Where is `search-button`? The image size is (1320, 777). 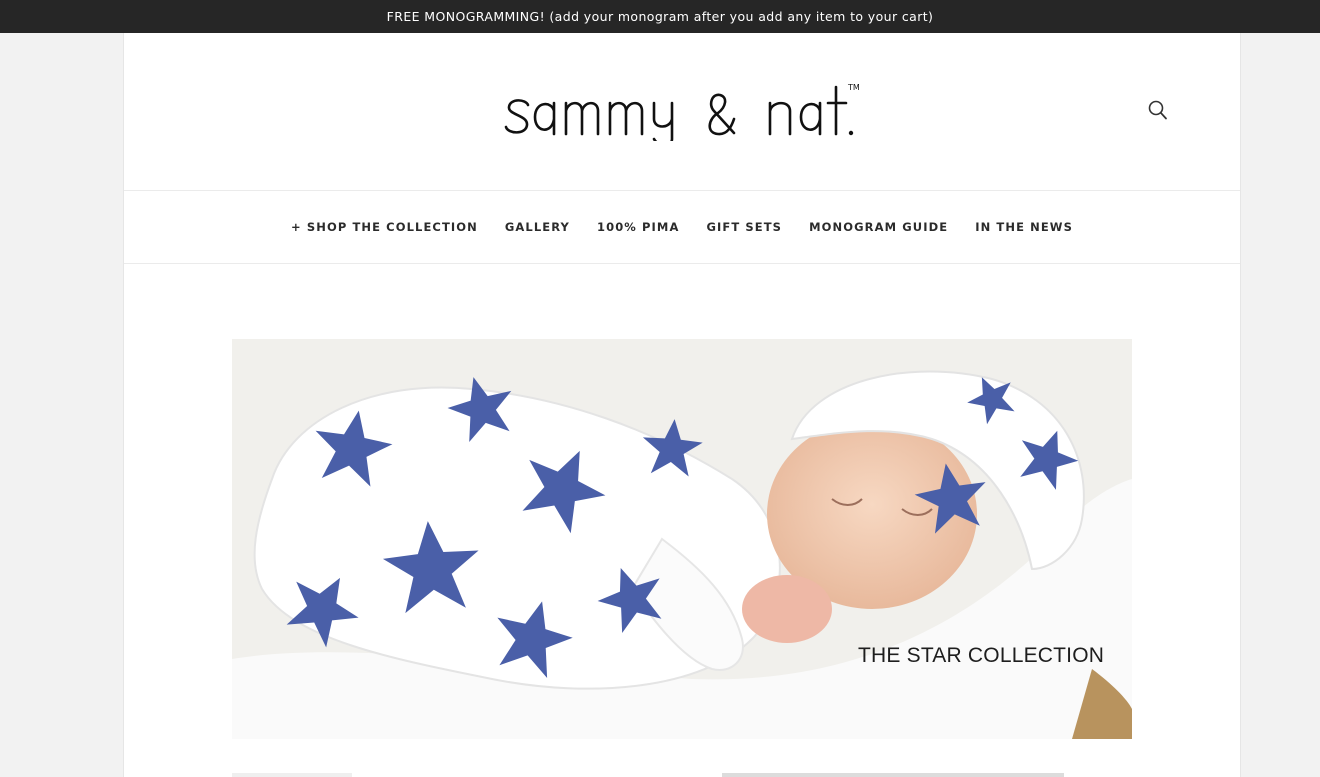 search-button is located at coordinates (1158, 111).